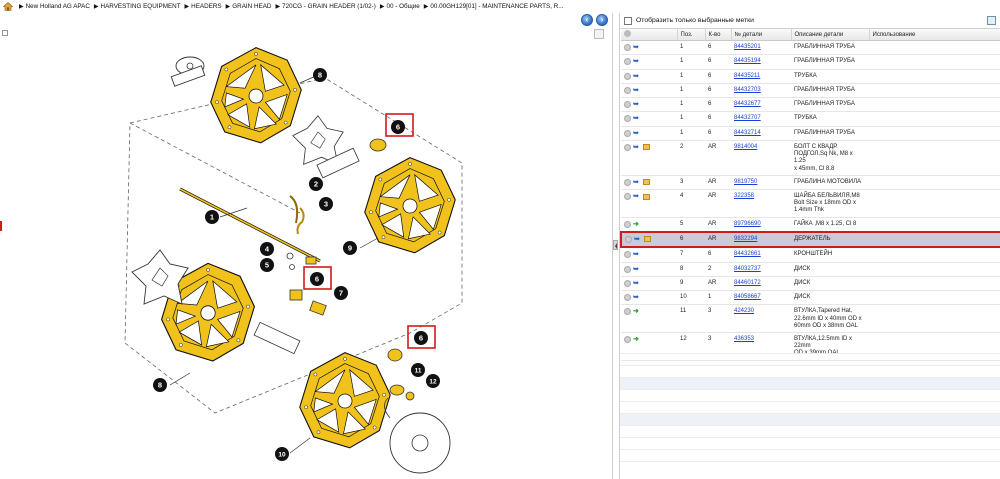 The image size is (1000, 479). Describe the element at coordinates (810, 284) in the screenshot. I see `table-row: ➥ 9 AR 84460172 ДИСК` at that location.